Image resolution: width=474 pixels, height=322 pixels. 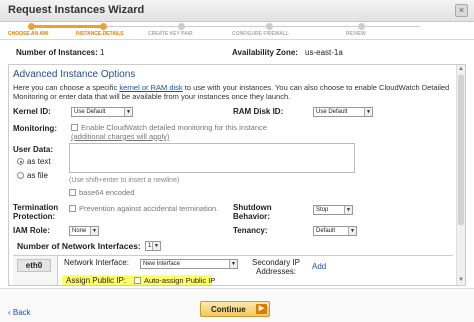 What do you see at coordinates (189, 264) in the screenshot?
I see `interface-select: New Interface ▼` at bounding box center [189, 264].